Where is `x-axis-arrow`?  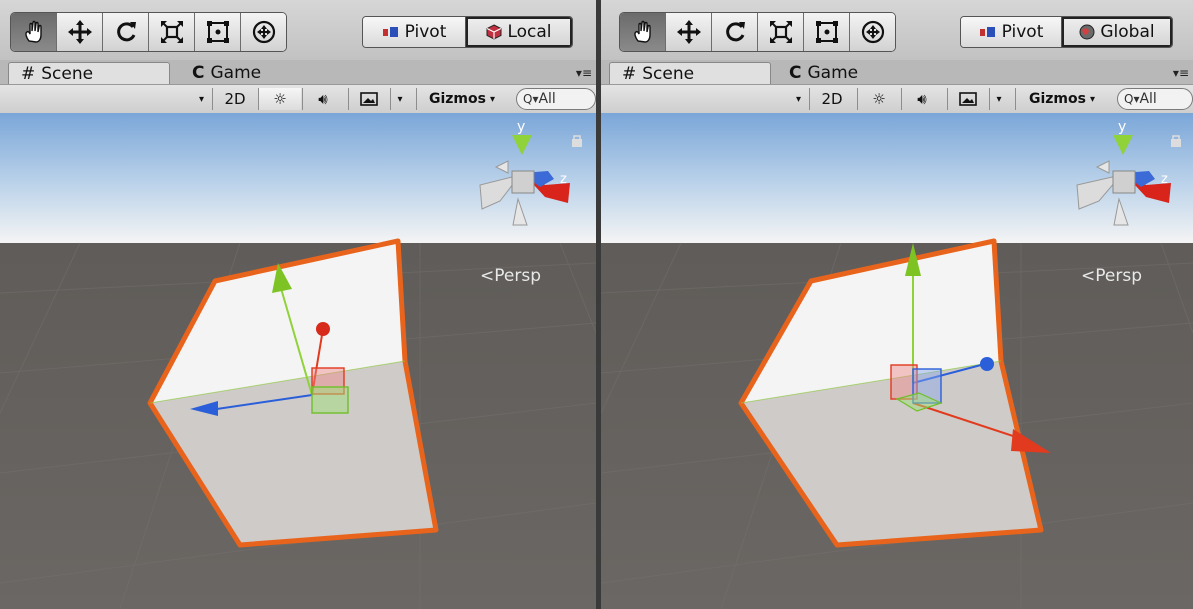 x-axis-arrow is located at coordinates (323, 329).